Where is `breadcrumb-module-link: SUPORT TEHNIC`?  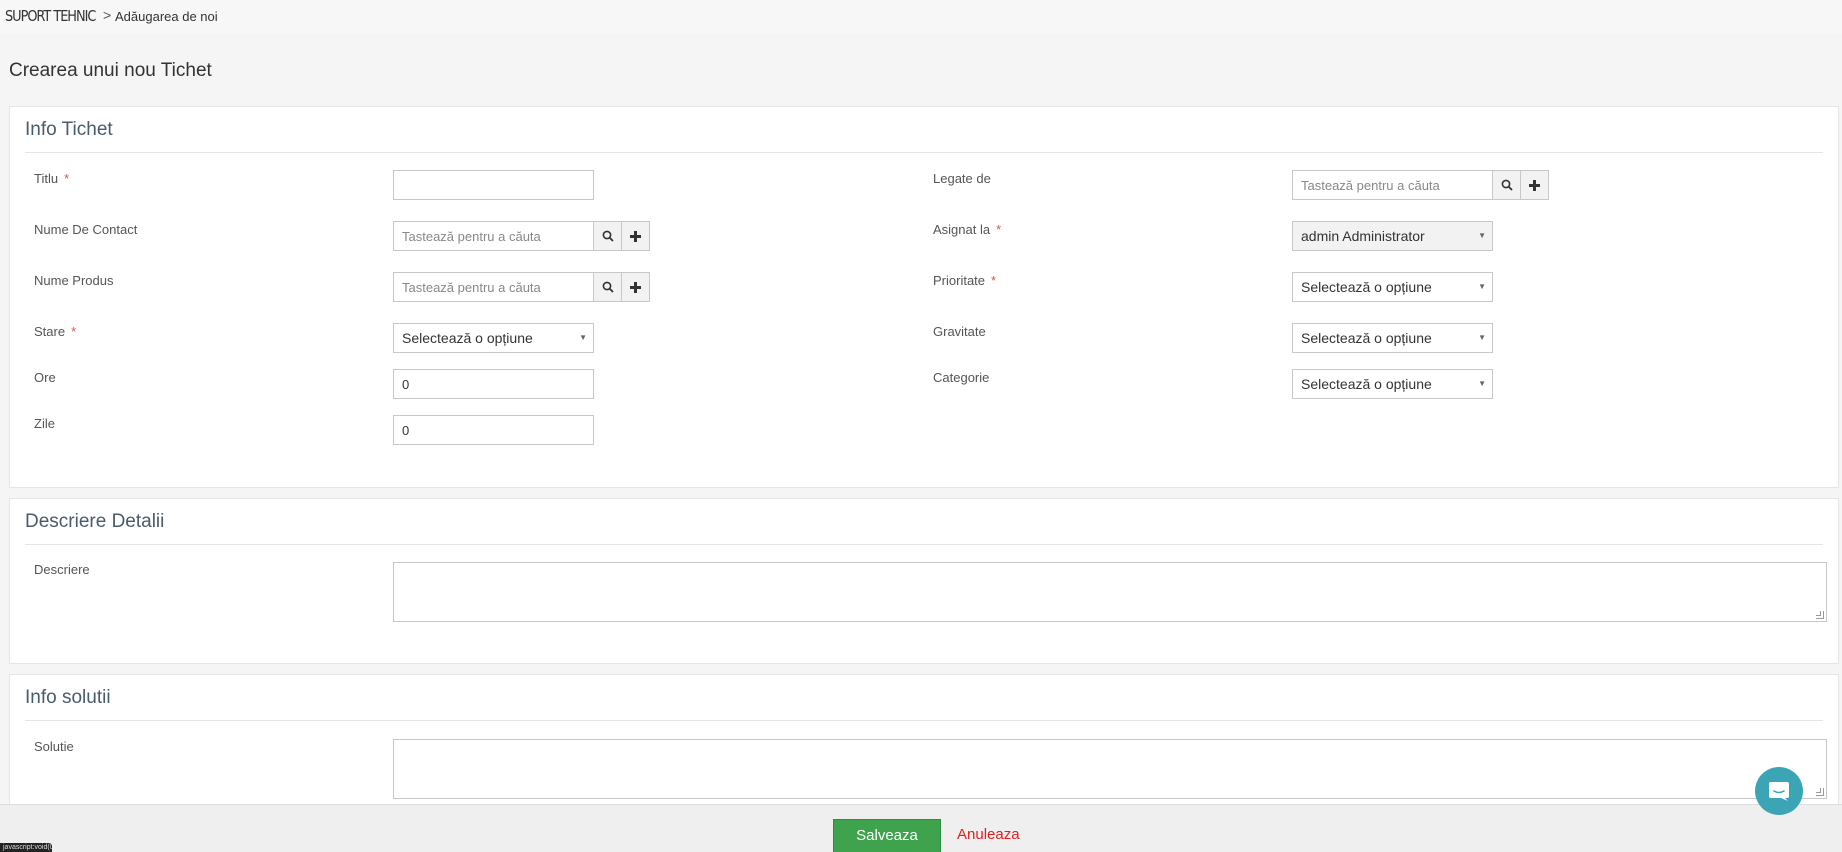 breadcrumb-module-link: SUPORT TEHNIC is located at coordinates (50, 16).